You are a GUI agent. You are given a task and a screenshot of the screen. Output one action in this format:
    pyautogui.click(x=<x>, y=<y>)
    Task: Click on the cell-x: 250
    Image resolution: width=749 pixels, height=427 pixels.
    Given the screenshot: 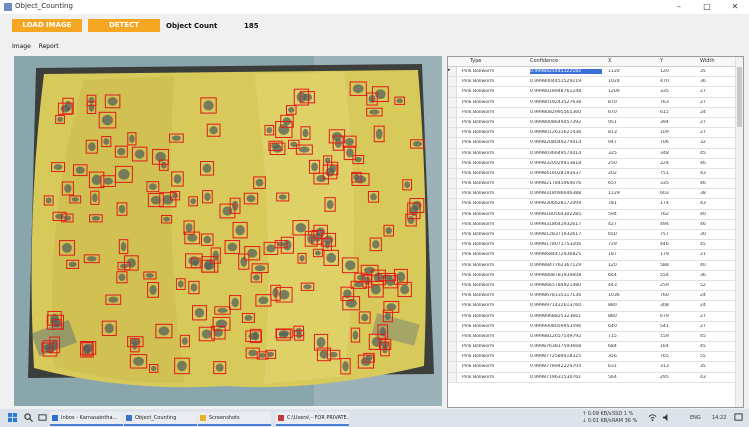 What is the action you would take?
    pyautogui.click(x=612, y=163)
    